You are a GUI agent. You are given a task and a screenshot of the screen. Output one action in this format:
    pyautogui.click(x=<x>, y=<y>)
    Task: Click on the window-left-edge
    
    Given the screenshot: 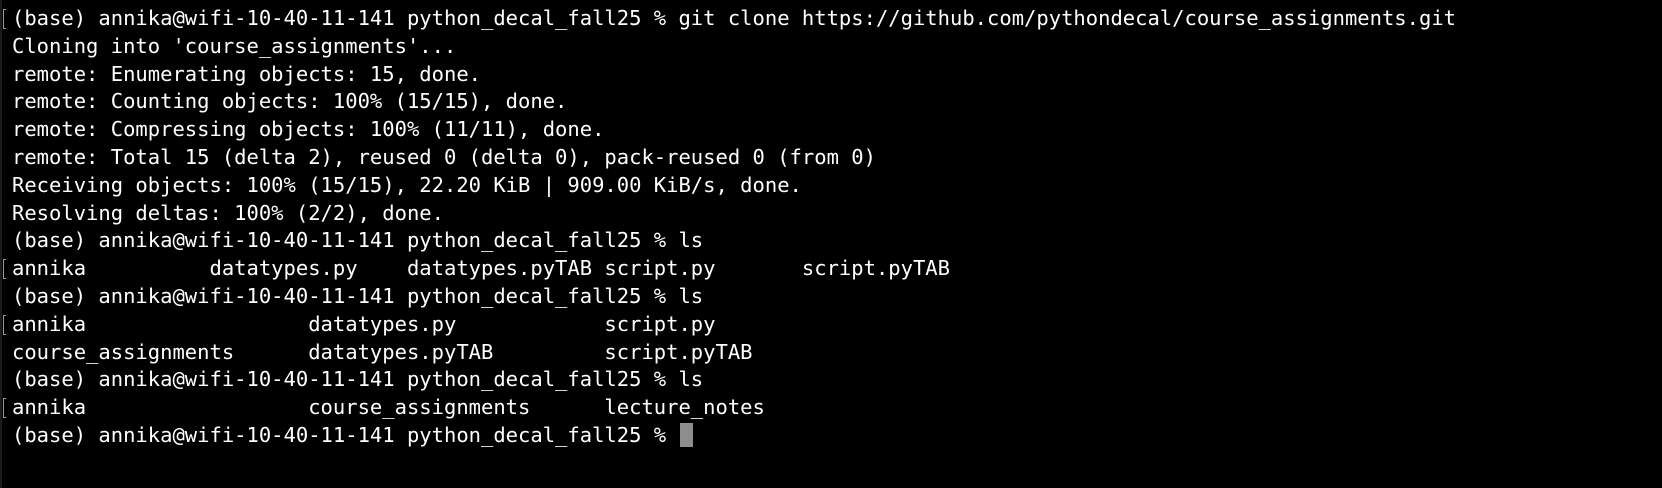 What is the action you would take?
    pyautogui.click(x=1, y=244)
    